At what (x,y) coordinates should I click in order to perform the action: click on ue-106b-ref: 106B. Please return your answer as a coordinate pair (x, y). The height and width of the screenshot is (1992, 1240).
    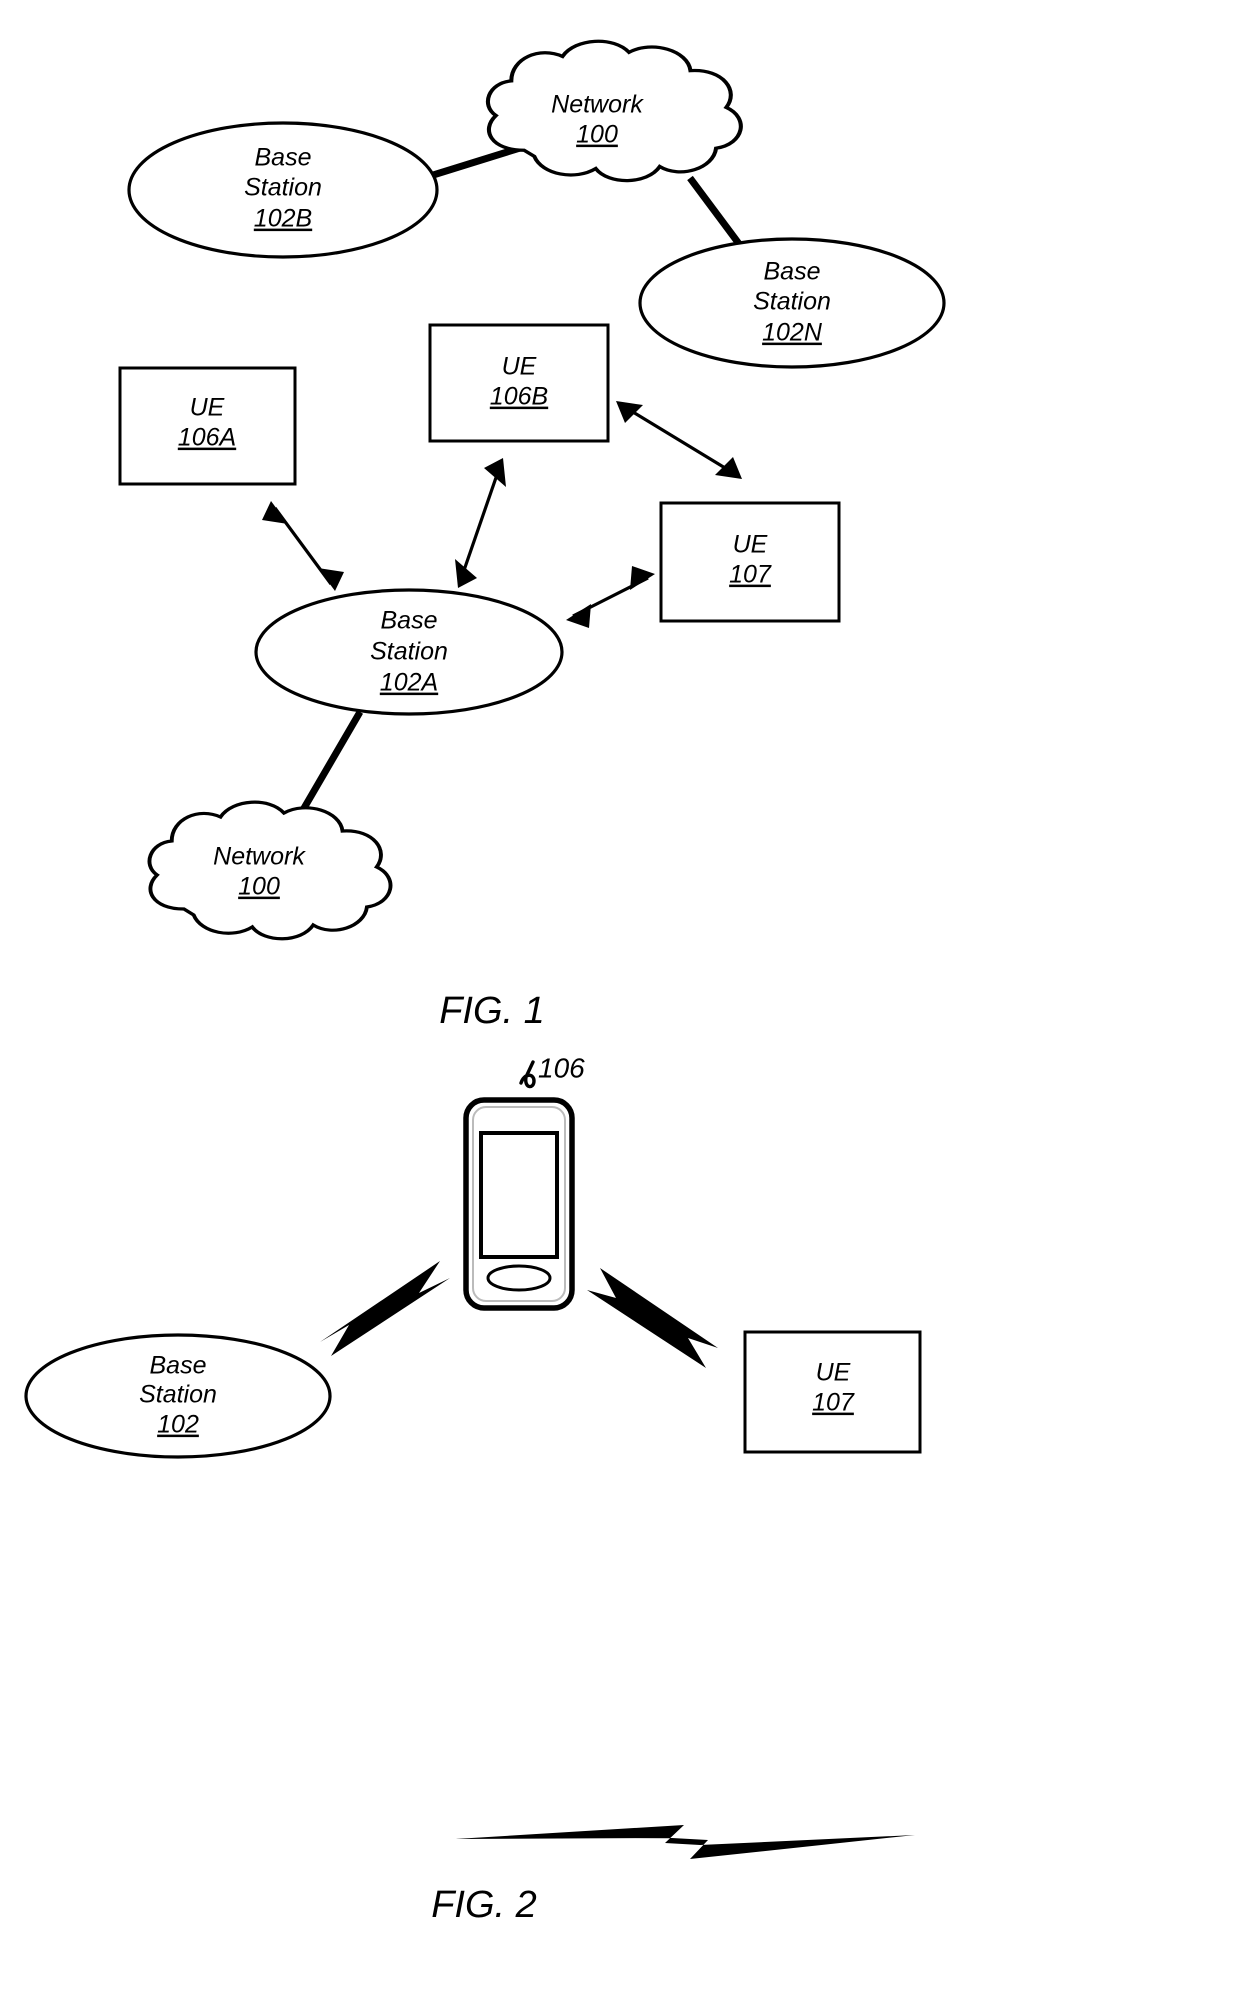
    Looking at the image, I should click on (519, 397).